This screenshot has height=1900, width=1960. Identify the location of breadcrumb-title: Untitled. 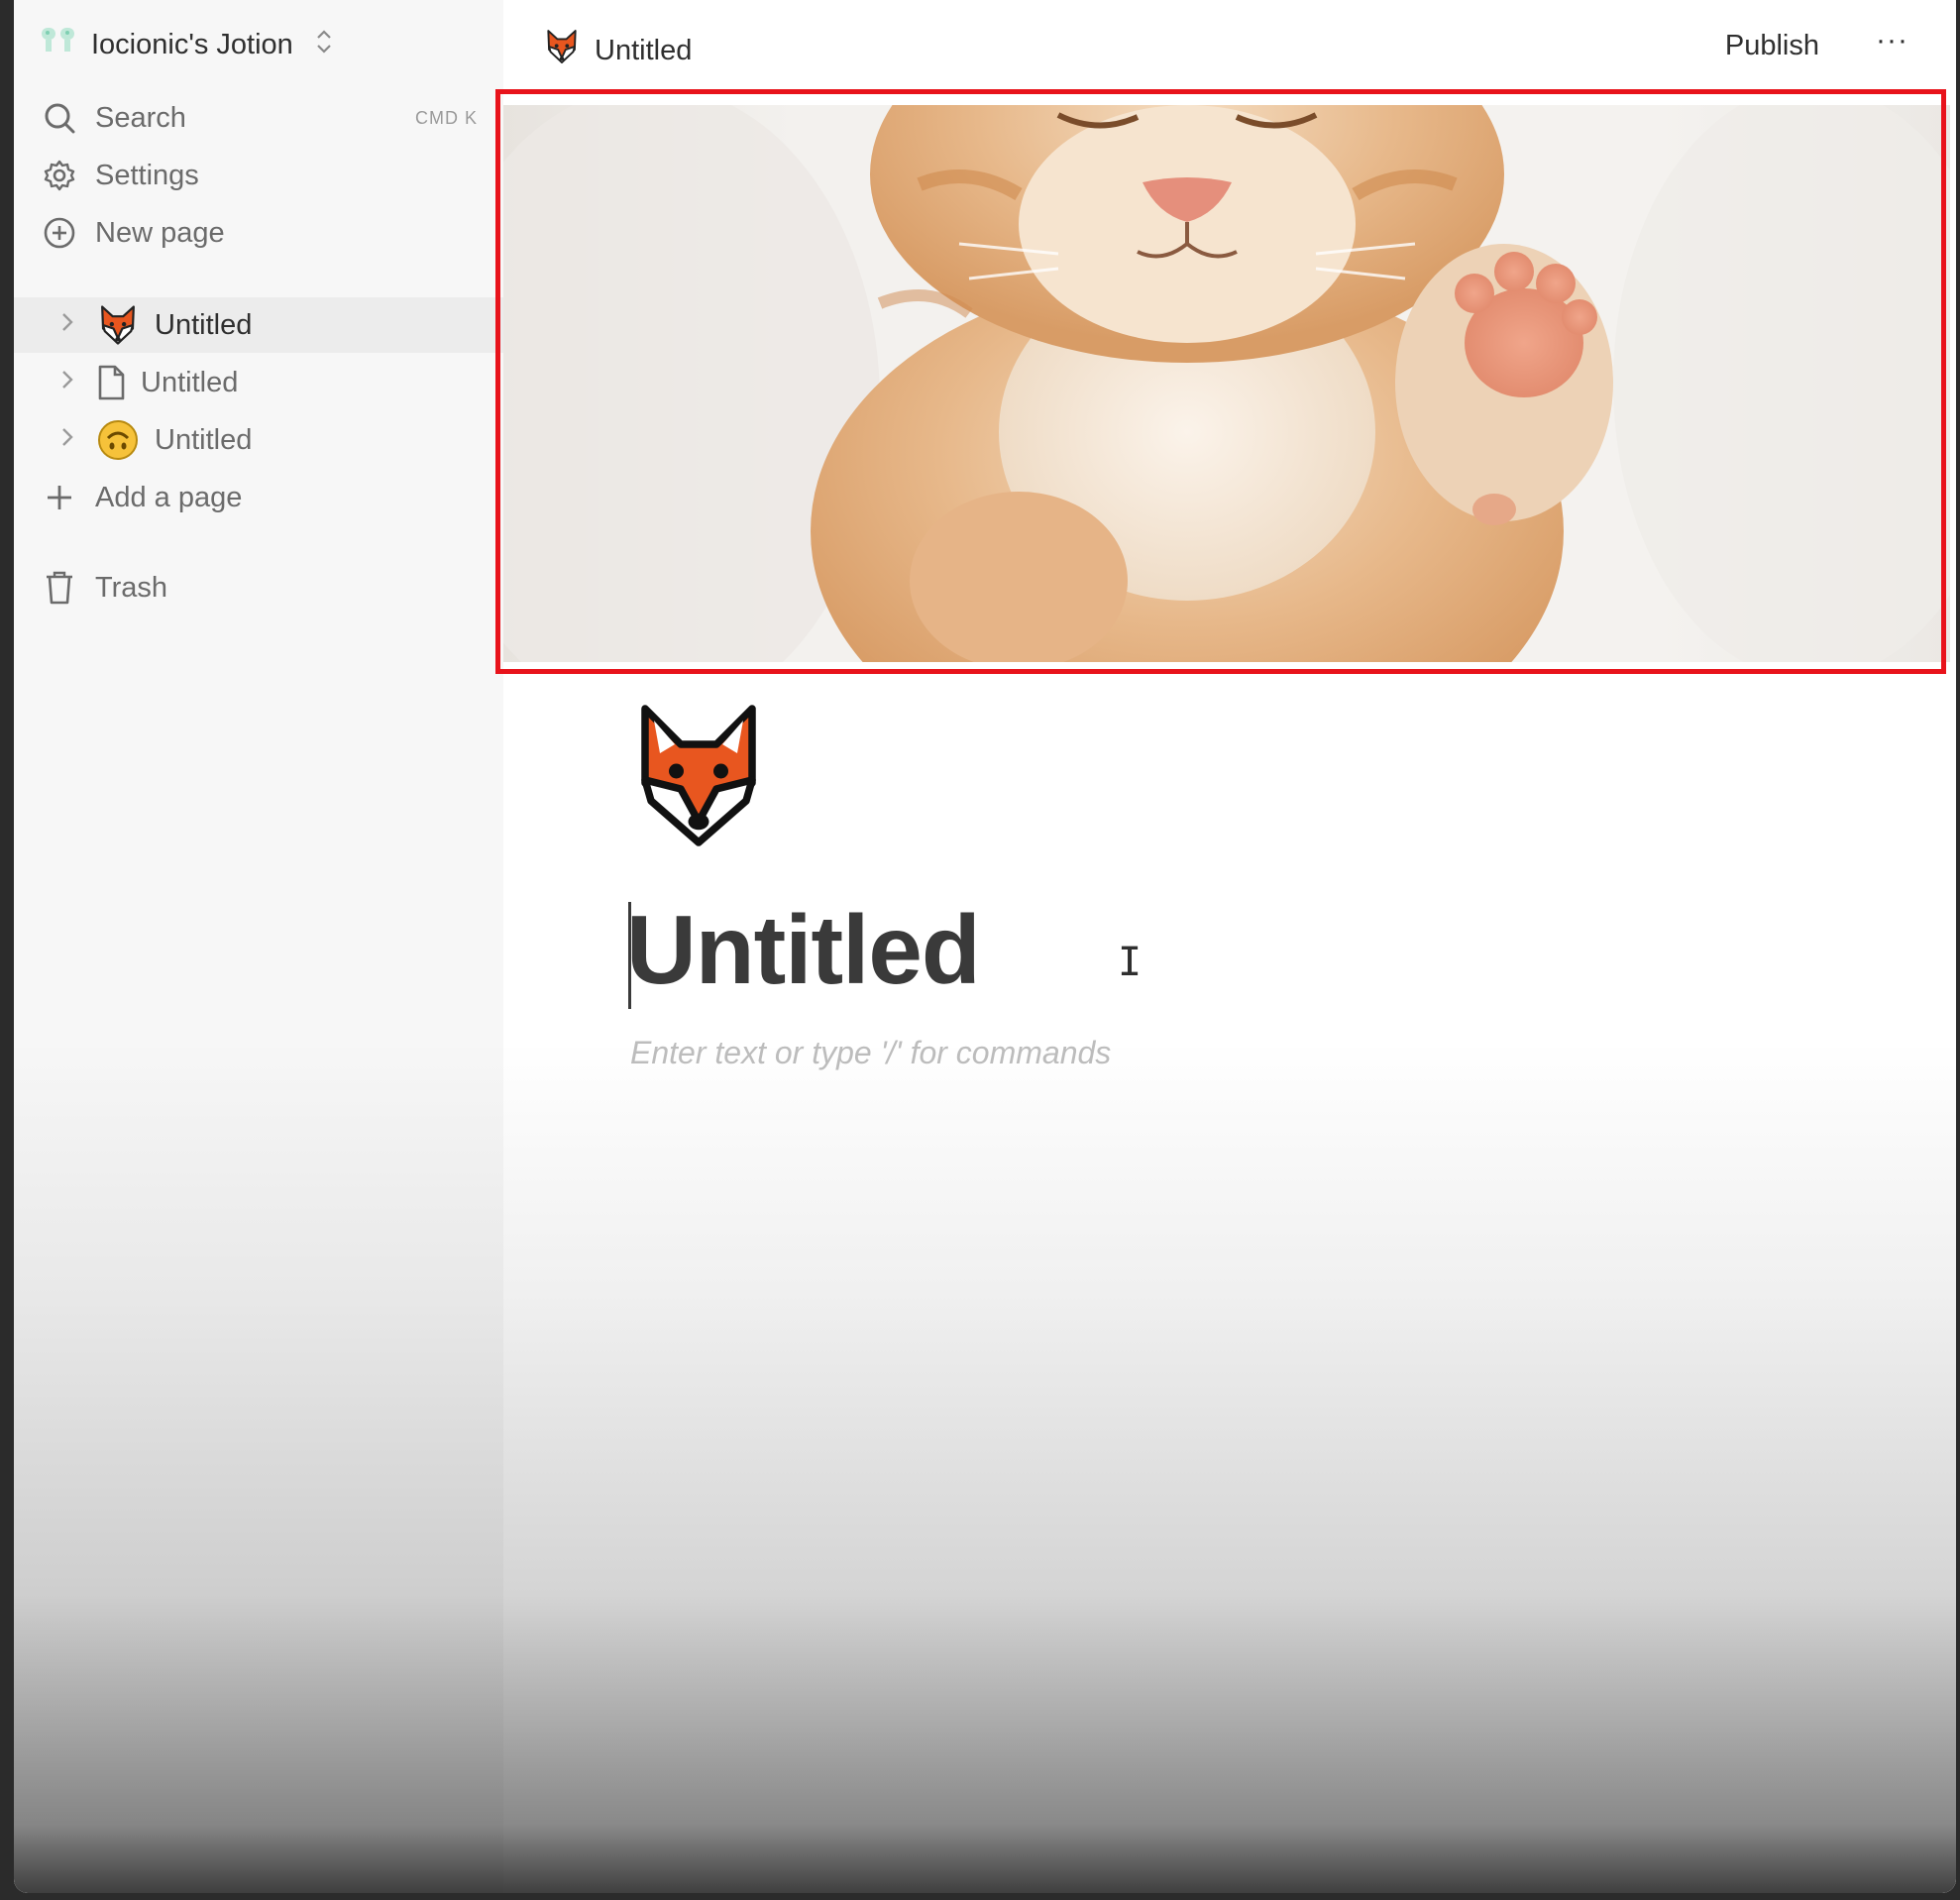
(644, 50).